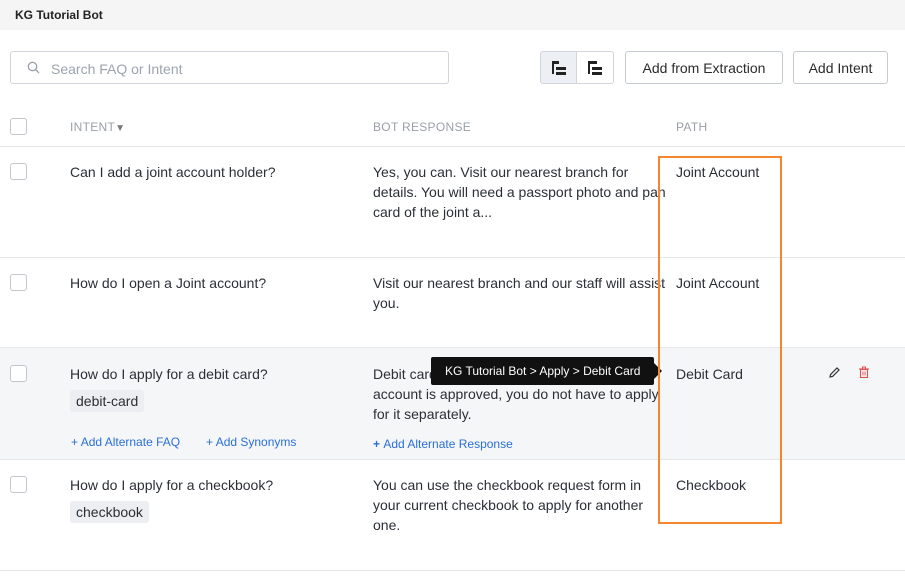 This screenshot has height=583, width=905. What do you see at coordinates (168, 283) in the screenshot?
I see `intent-question: How do I open a Joint account?` at bounding box center [168, 283].